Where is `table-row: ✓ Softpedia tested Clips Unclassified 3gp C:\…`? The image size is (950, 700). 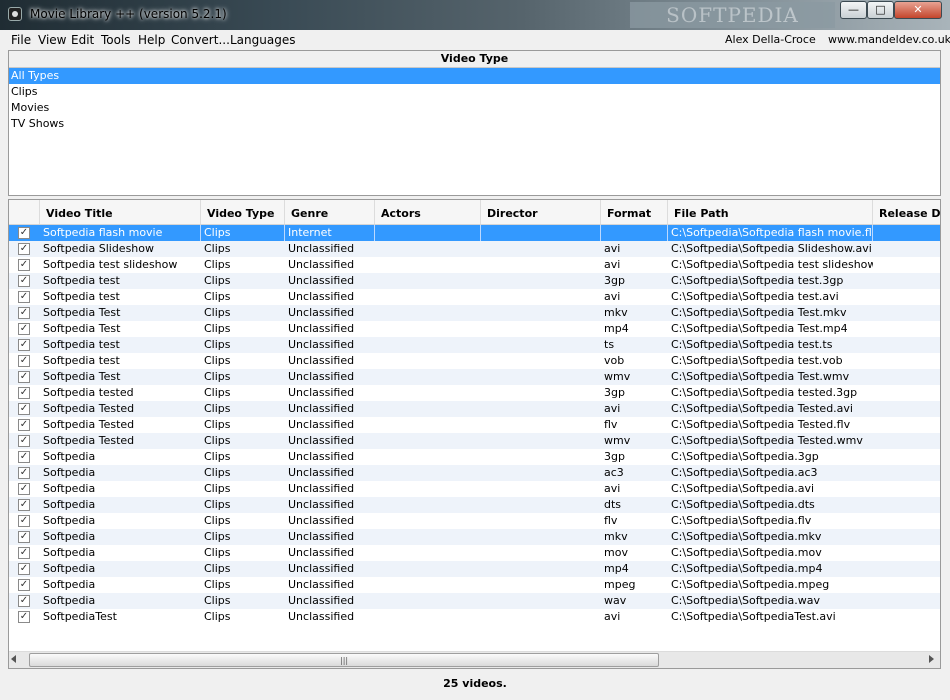 table-row: ✓ Softpedia tested Clips Unclassified 3gp C:\… is located at coordinates (474, 393).